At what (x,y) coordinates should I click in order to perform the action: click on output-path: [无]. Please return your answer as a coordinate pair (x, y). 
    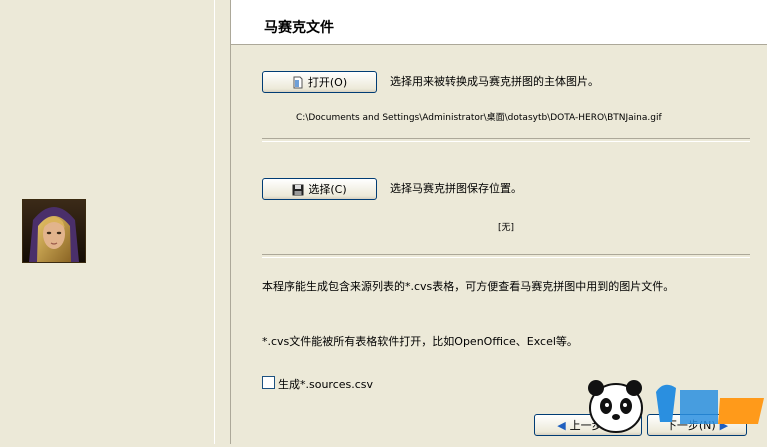
    Looking at the image, I should click on (506, 228).